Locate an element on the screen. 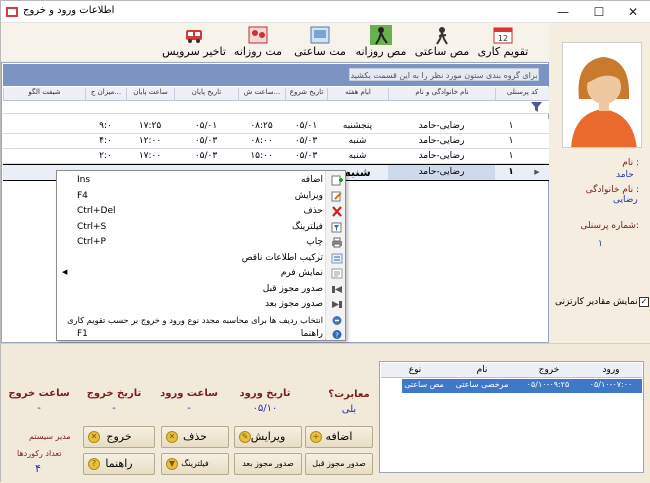  maximize-button: ☐ is located at coordinates (599, 12).